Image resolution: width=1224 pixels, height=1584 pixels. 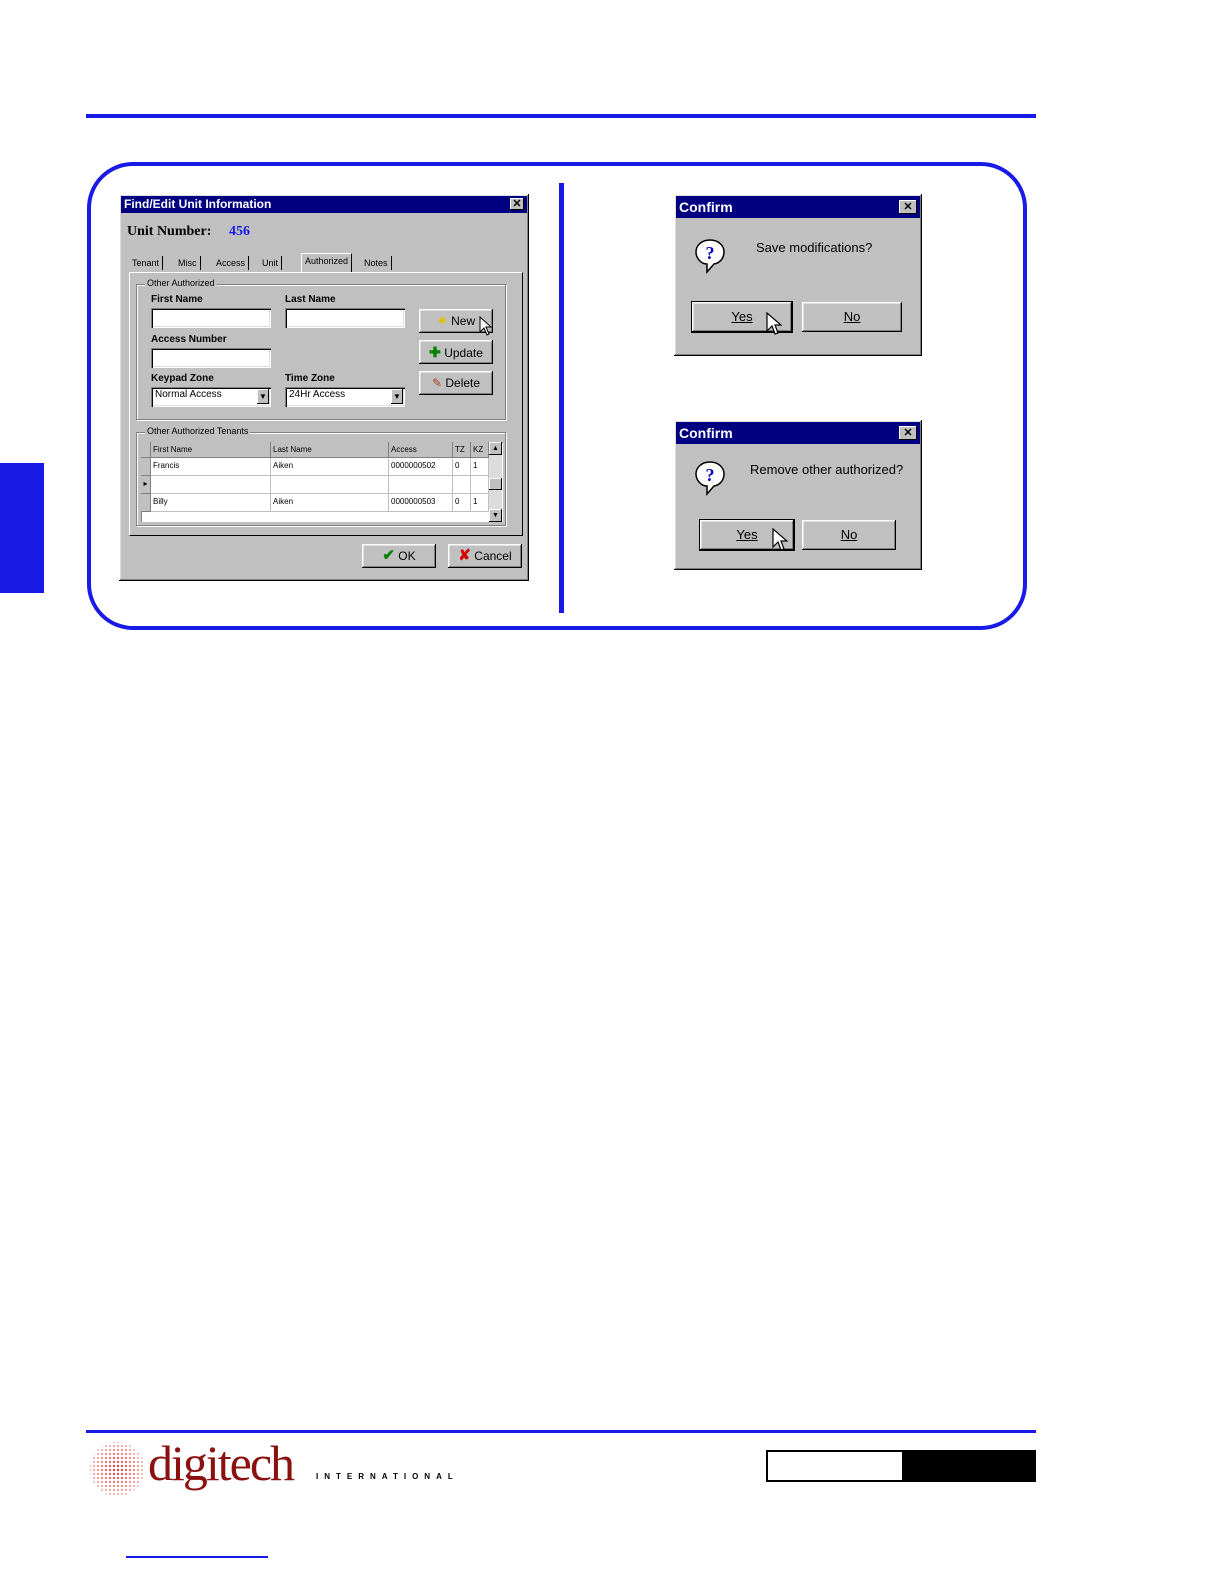 I want to click on unit-number-label: Unit Number:, so click(x=169, y=231).